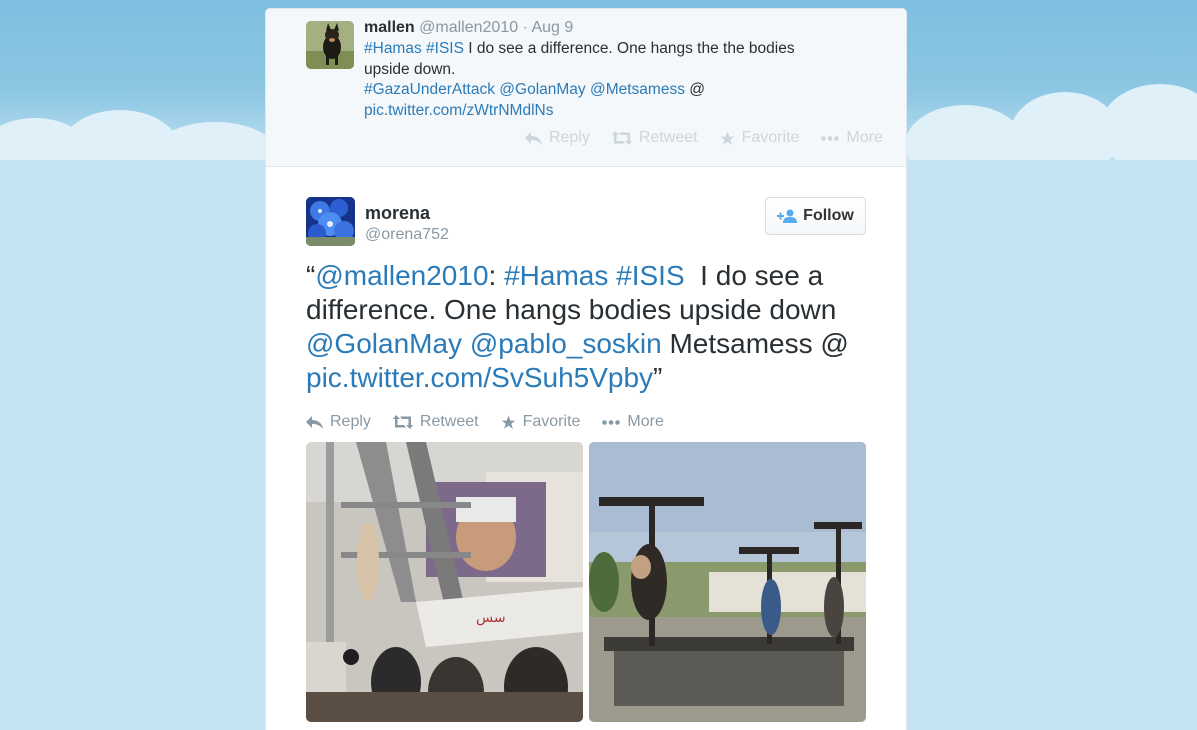 Image resolution: width=1197 pixels, height=730 pixels. What do you see at coordinates (704, 138) in the screenshot?
I see `previous-tweet-actions: Reply Retweet Favorite More` at bounding box center [704, 138].